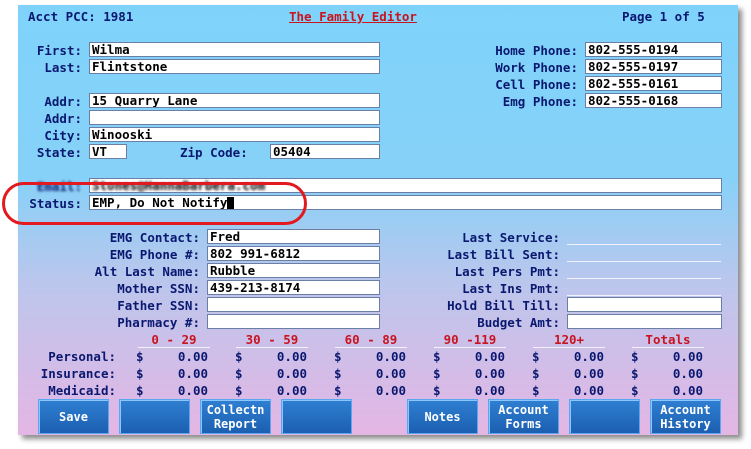  I want to click on first-name-field: Wilma, so click(234, 49).